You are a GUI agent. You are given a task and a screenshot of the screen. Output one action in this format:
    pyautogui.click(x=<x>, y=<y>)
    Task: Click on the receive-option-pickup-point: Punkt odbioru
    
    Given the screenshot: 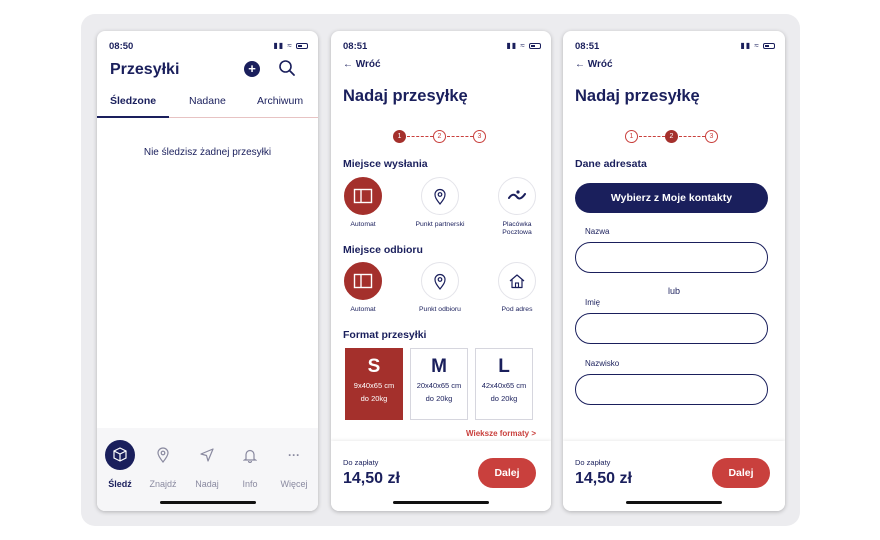 What is the action you would take?
    pyautogui.click(x=440, y=288)
    